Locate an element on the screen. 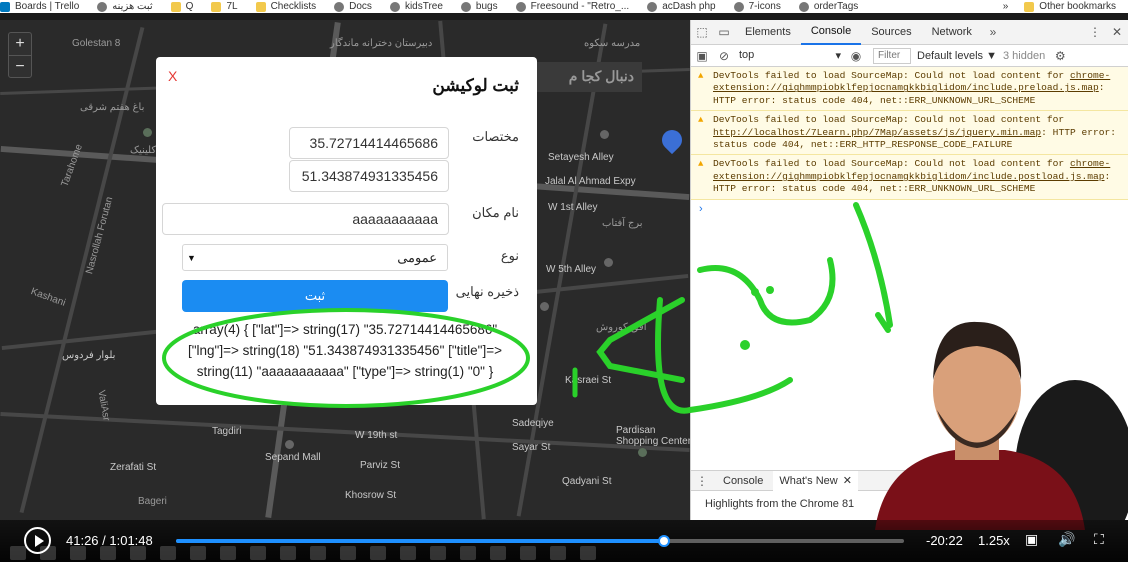 This screenshot has width=1128, height=562. bookmark-label: Q is located at coordinates (189, 6).